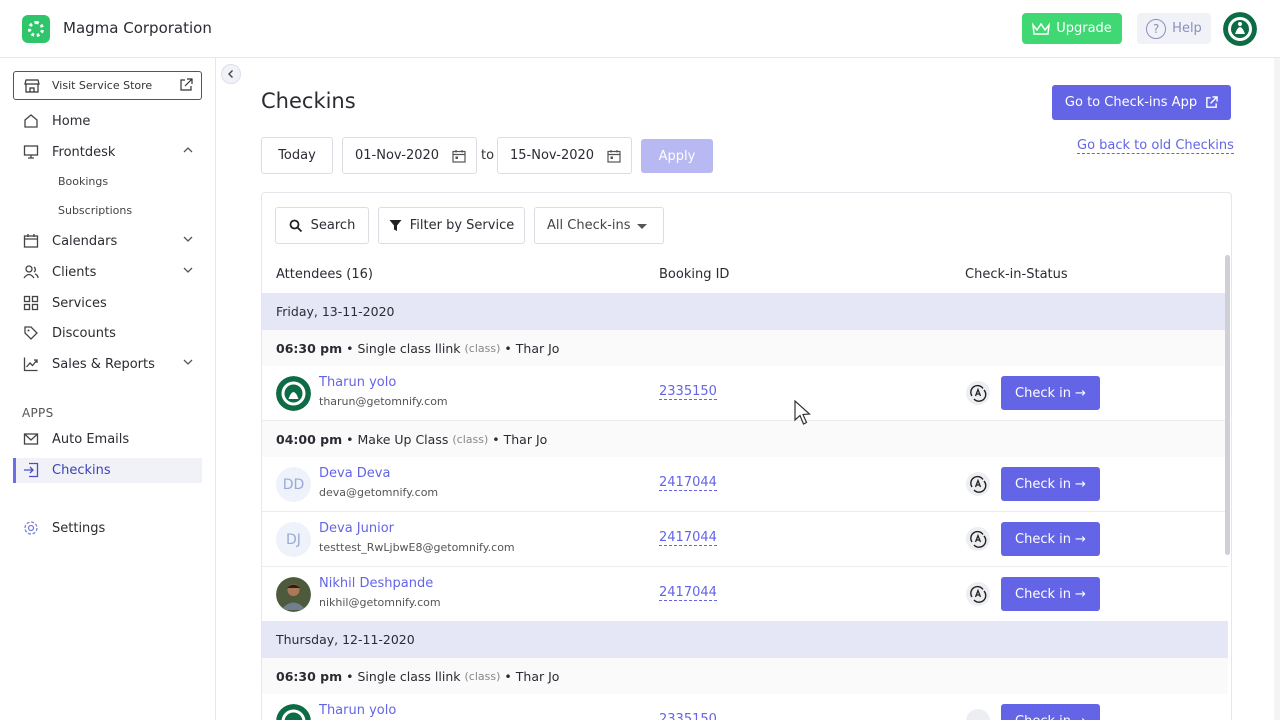 The height and width of the screenshot is (720, 1280). What do you see at coordinates (31, 333) in the screenshot?
I see `tag-icon` at bounding box center [31, 333].